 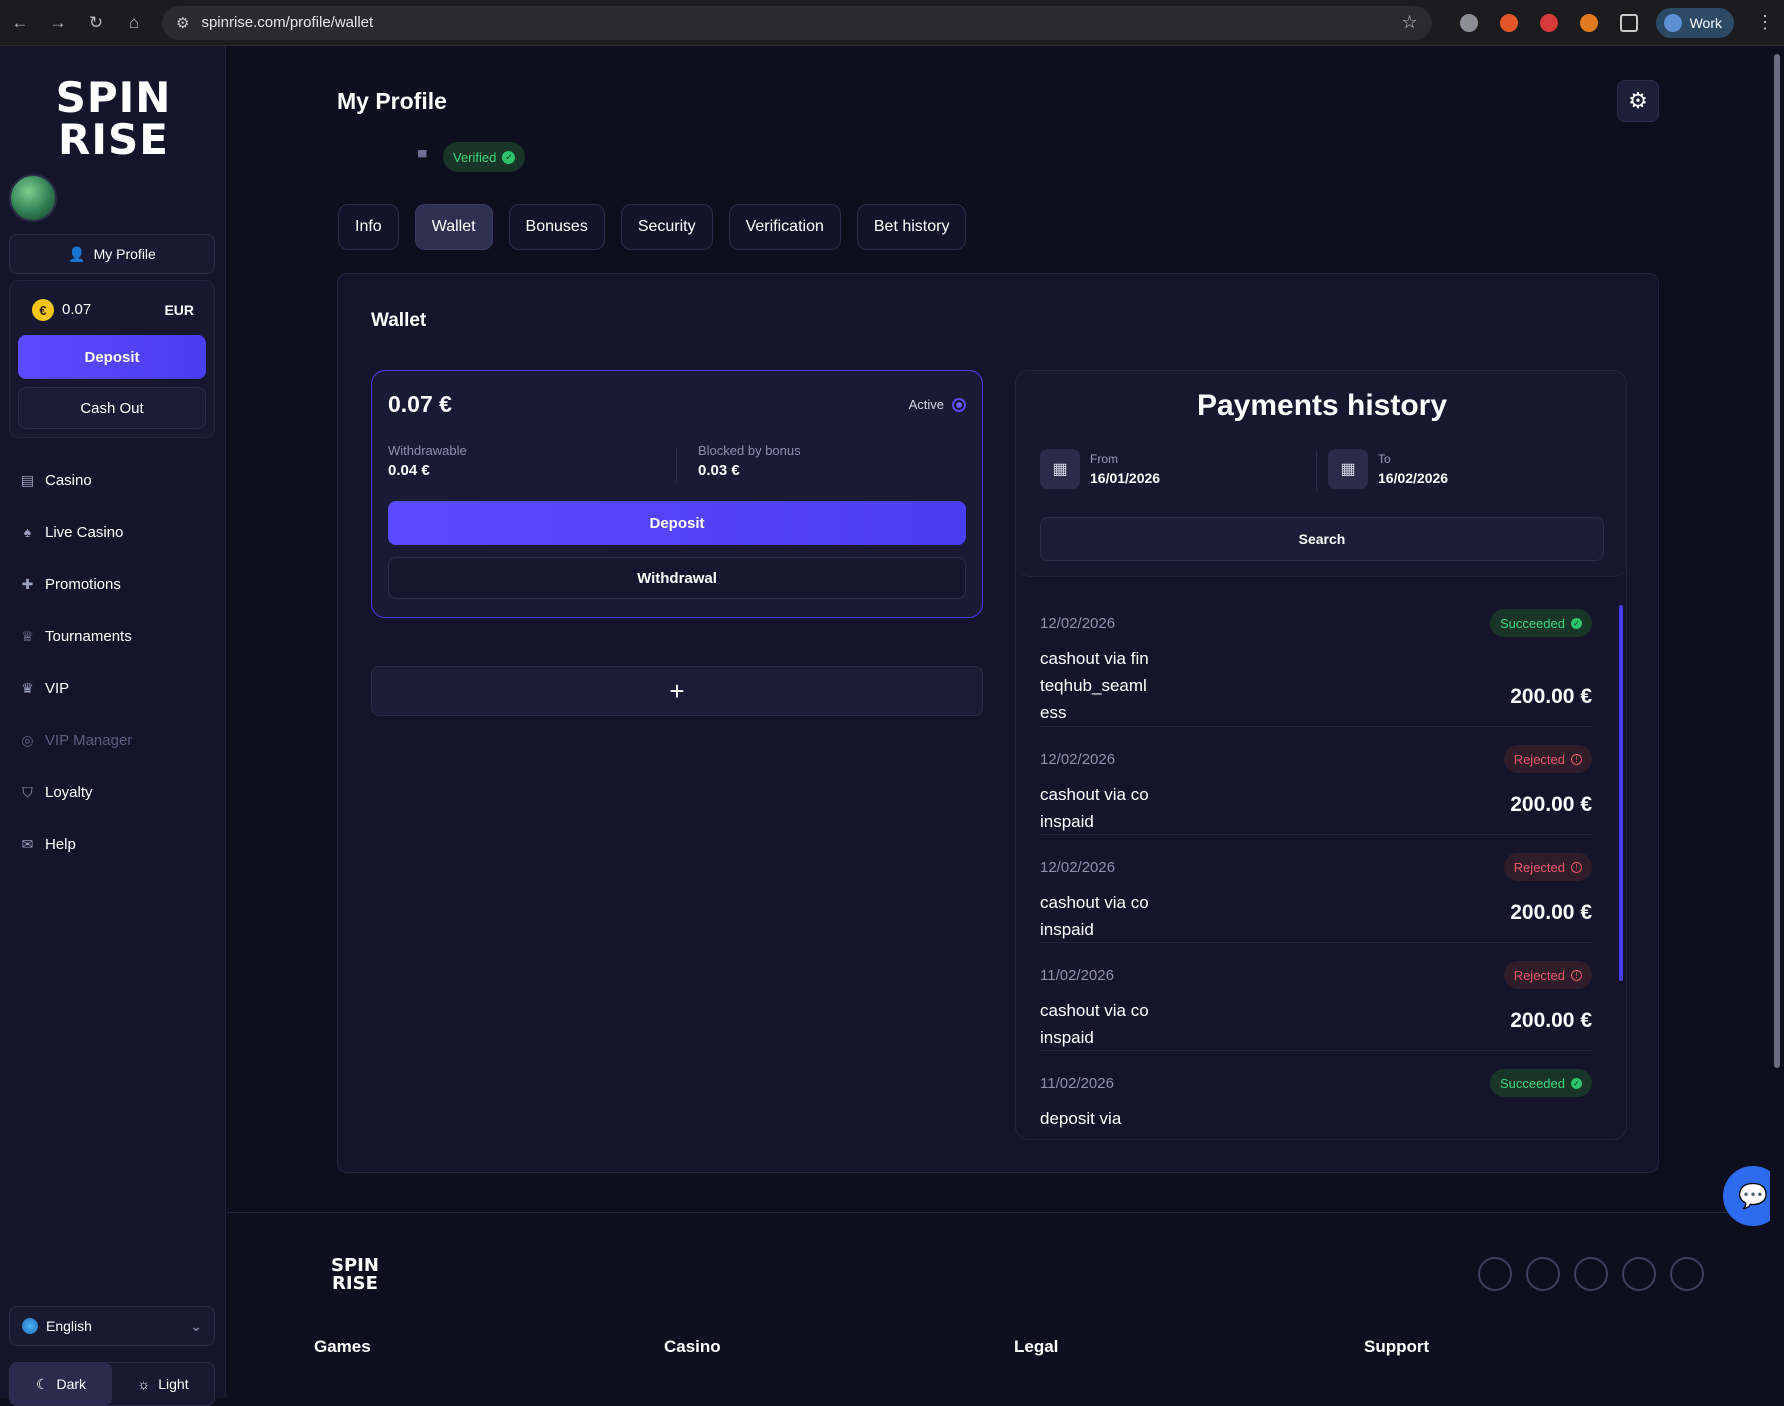 What do you see at coordinates (784, 227) in the screenshot?
I see `tab-verification: Verification` at bounding box center [784, 227].